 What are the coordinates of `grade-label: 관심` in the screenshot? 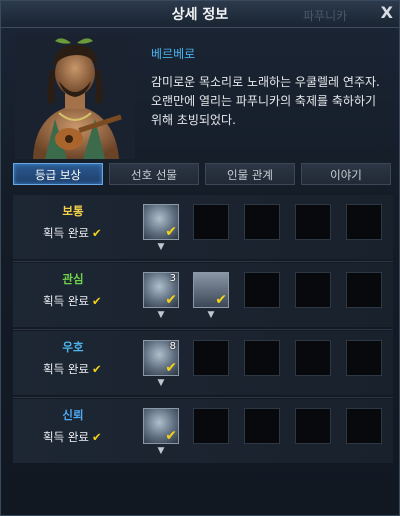 It's located at (73, 279).